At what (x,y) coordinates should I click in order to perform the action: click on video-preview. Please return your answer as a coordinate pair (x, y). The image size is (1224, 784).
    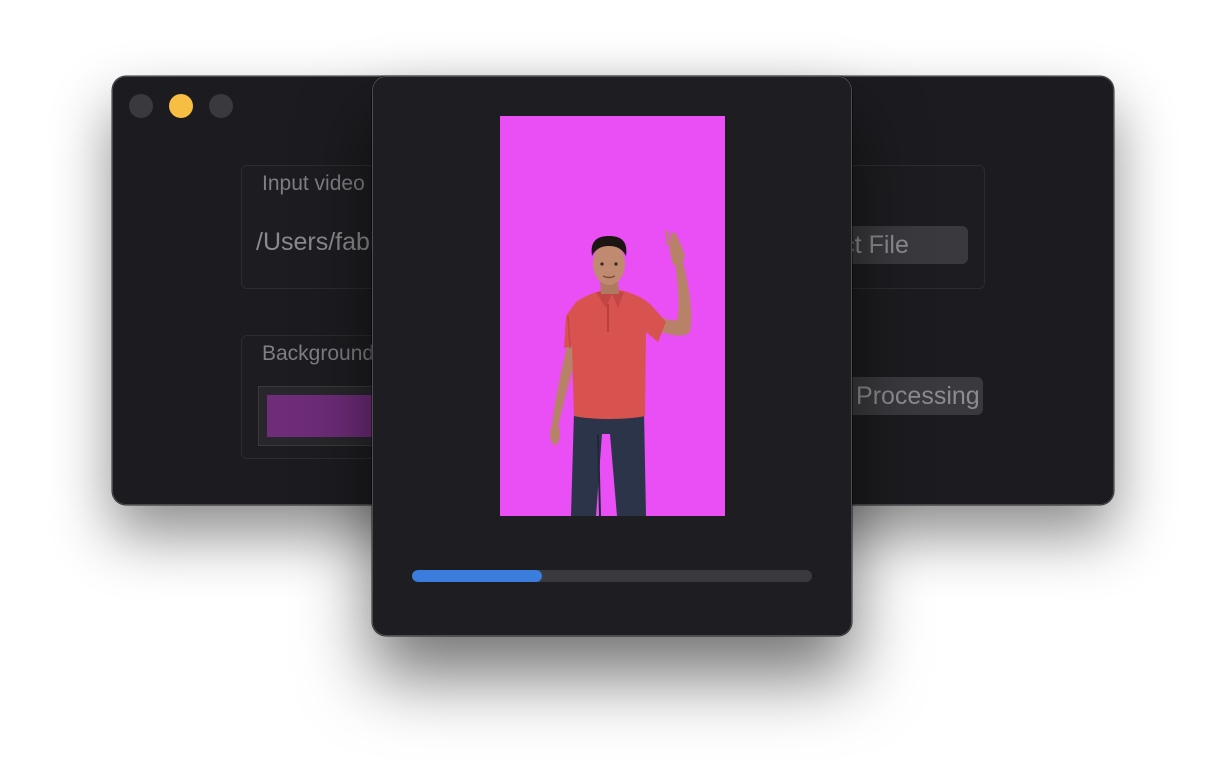
    Looking at the image, I should click on (612, 316).